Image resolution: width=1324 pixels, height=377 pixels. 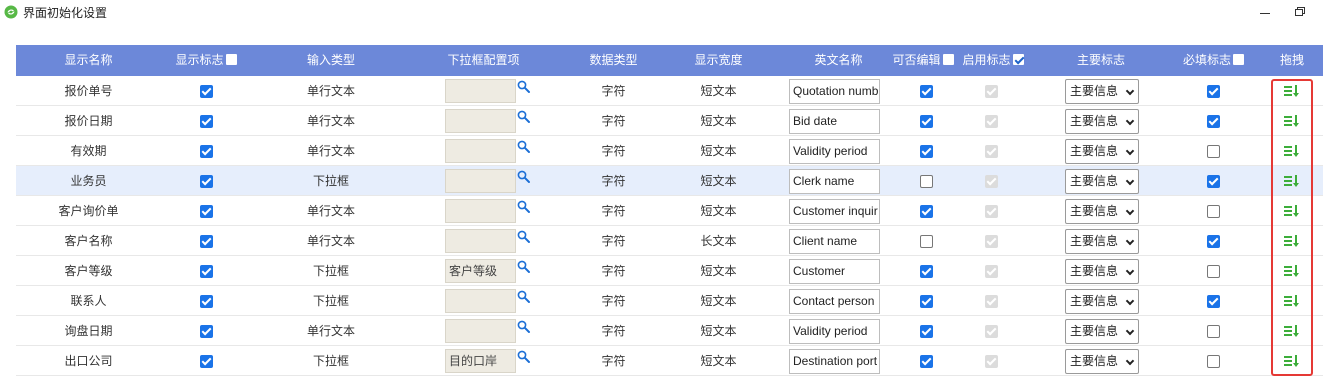 I want to click on table-row: 报价日期 单行文本 字符 短文本 Bid date 主要信息, so click(x=669, y=121).